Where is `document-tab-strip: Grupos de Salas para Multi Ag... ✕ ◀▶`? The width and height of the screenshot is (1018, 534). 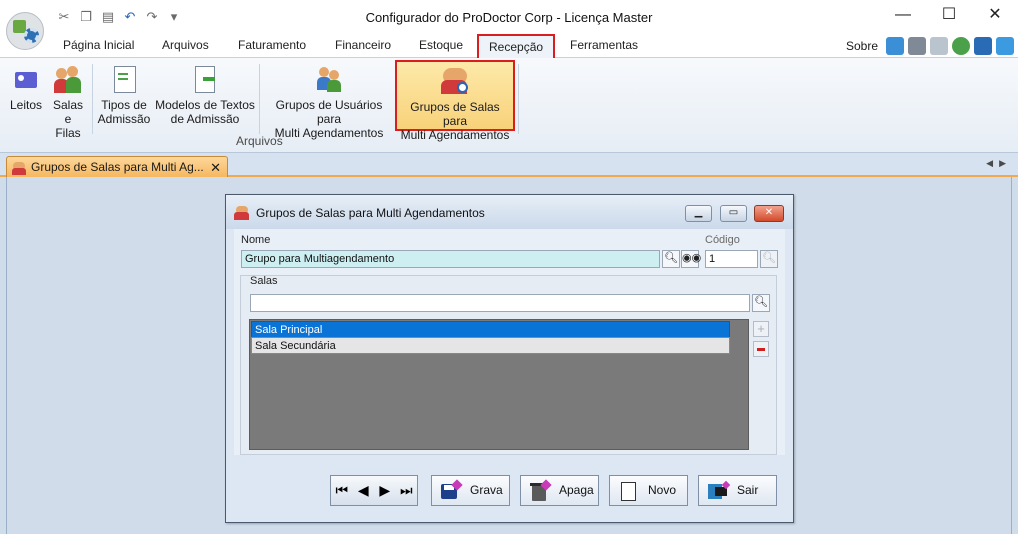 document-tab-strip: Grupos de Salas para Multi Ag... ✕ ◀▶ is located at coordinates (509, 166).